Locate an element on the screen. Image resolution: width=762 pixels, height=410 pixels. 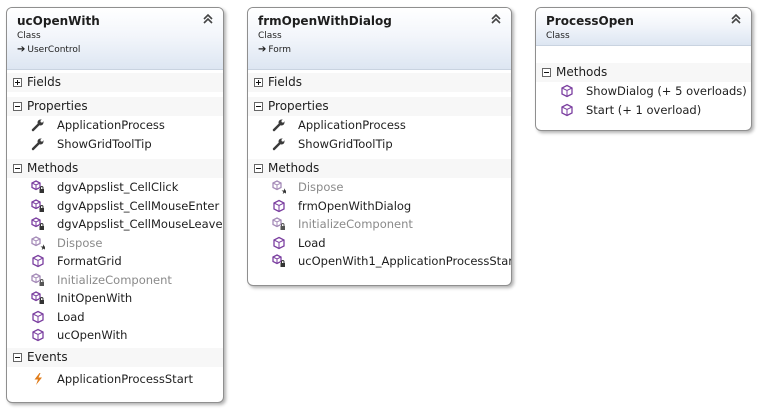
class-header: ucOpenWith Class ➔ UserControl is located at coordinates (115, 39).